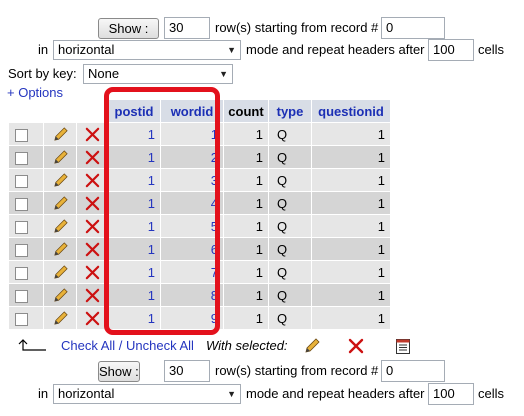  What do you see at coordinates (403, 346) in the screenshot?
I see `export-icon` at bounding box center [403, 346].